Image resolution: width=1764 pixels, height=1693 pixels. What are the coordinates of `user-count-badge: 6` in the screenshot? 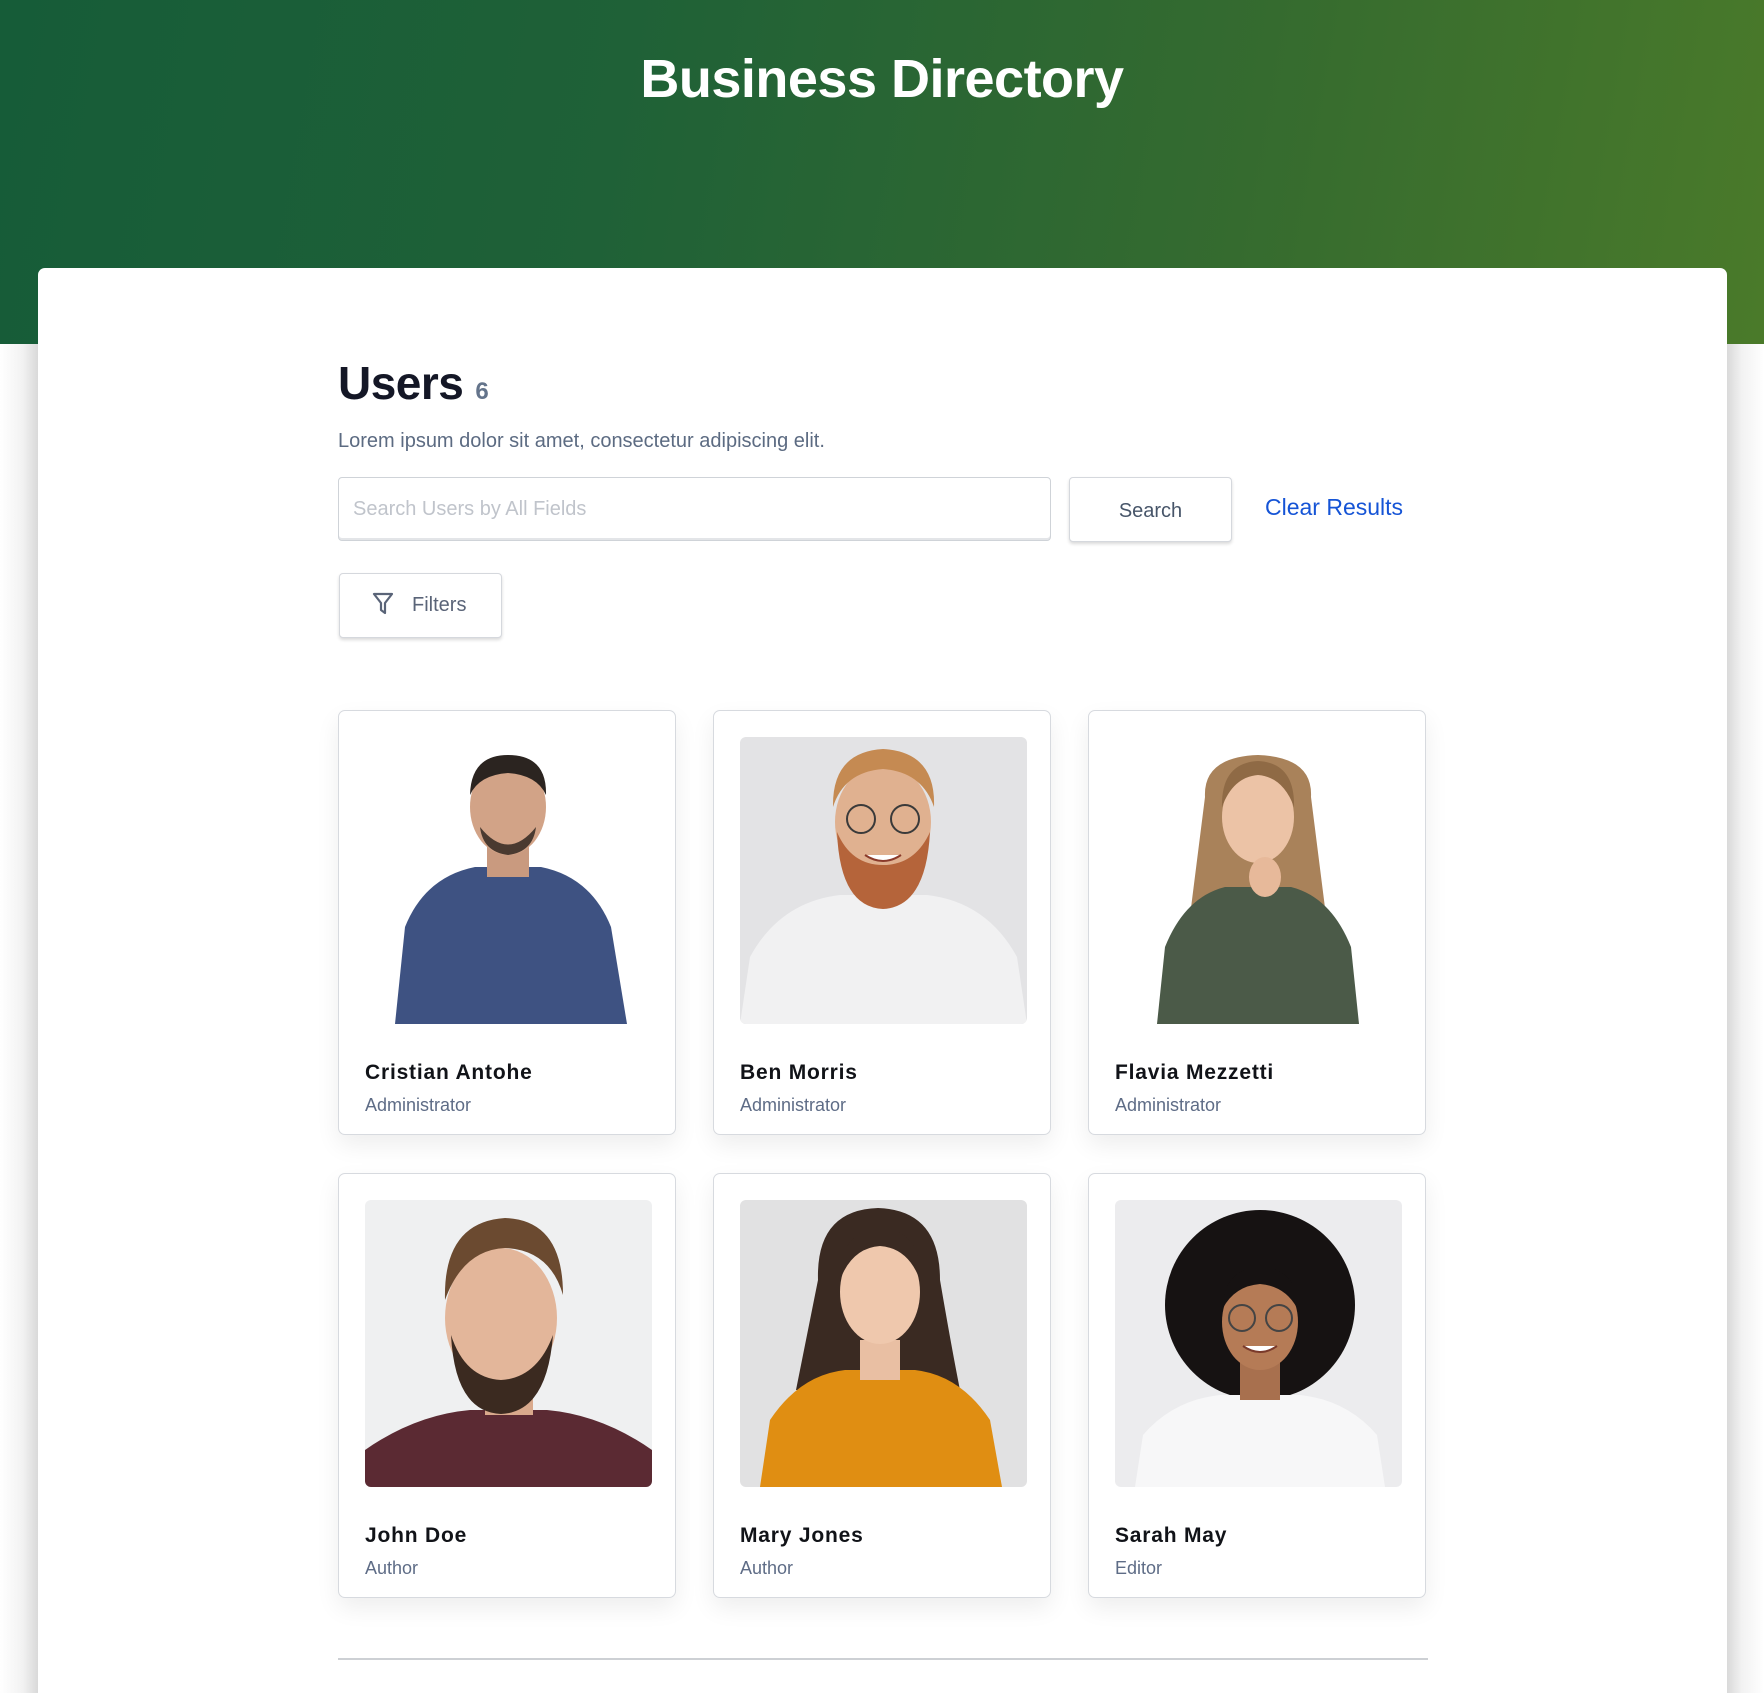 It's located at (482, 391).